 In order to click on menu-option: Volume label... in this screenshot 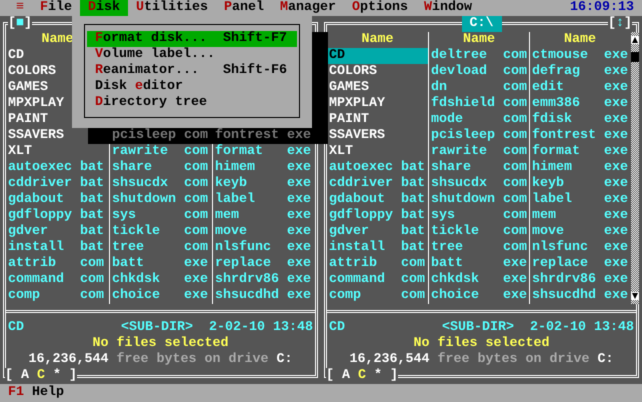, I will do `click(192, 55)`.